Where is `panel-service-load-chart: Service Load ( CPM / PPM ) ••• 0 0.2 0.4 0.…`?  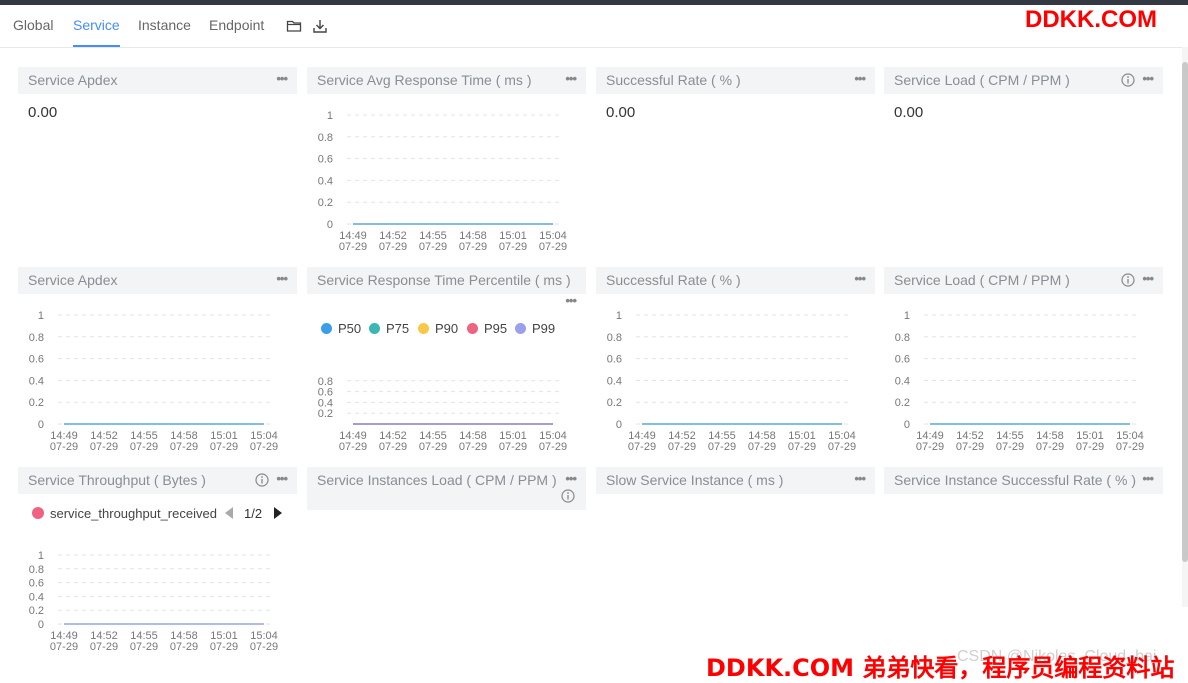
panel-service-load-chart: Service Load ( CPM / PPM ) ••• 0 0.2 0.4 0.… is located at coordinates (1023, 362).